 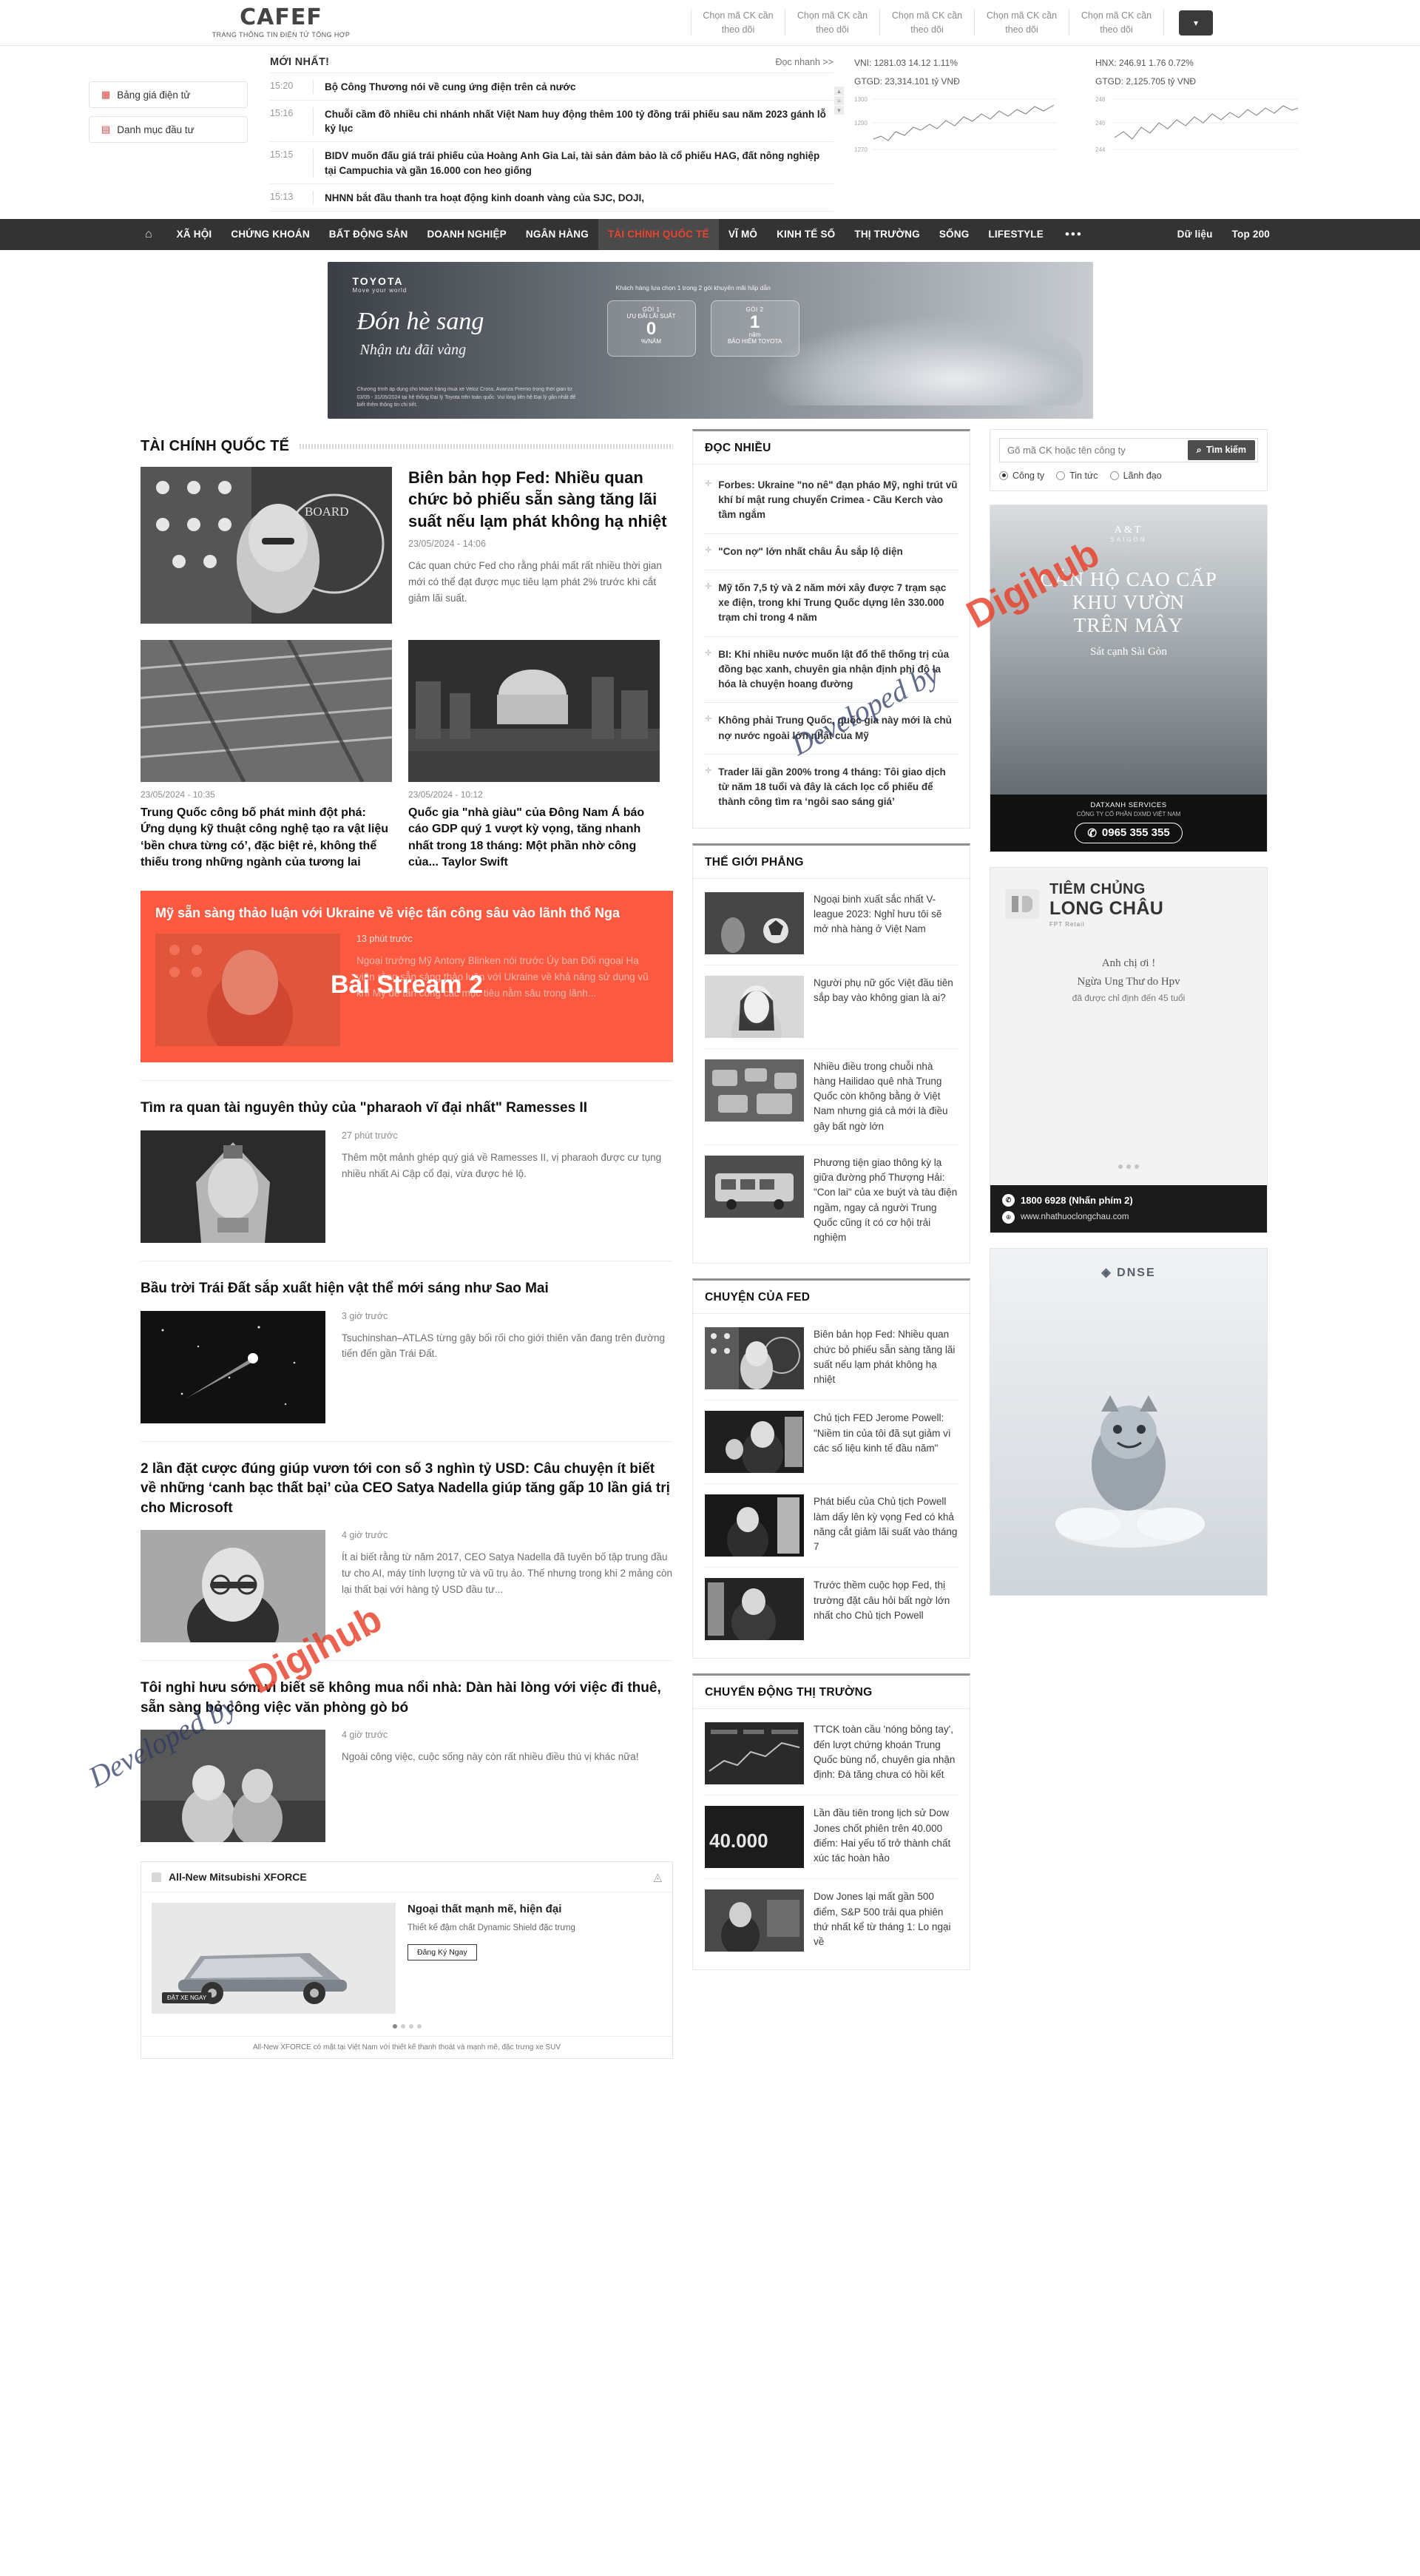 I want to click on list-item: ✛ "Con nợ" lớn nhất châu Âu sắp lộ diện, so click(x=831, y=552).